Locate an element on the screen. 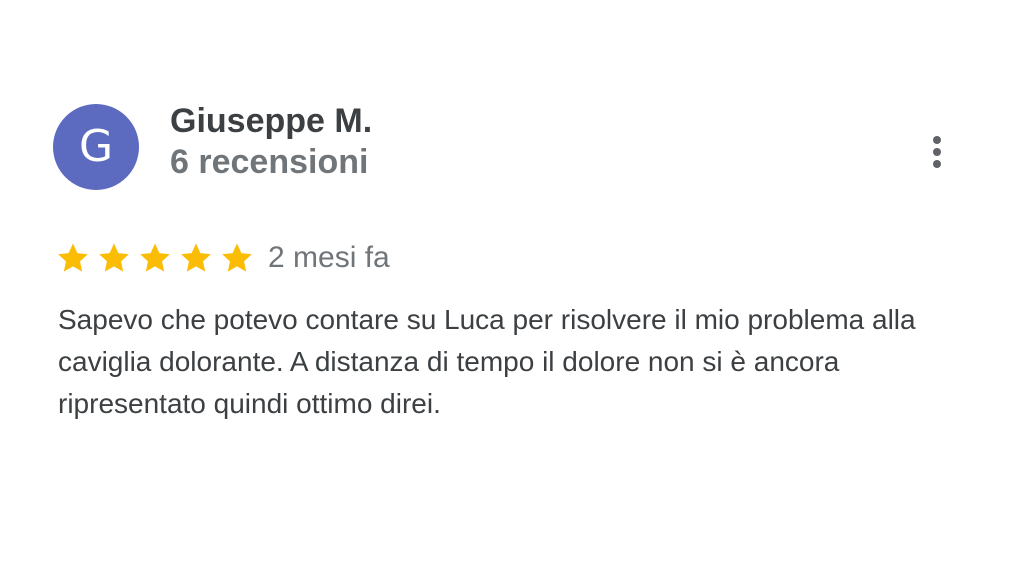 The width and height of the screenshot is (1024, 577). star-rating is located at coordinates (158, 258).